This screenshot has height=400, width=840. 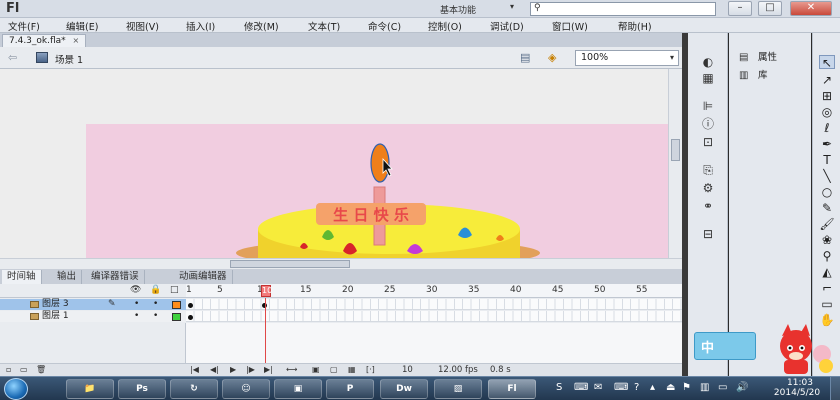 I want to click on history-panel-icon: ⊟, so click(x=708, y=234).